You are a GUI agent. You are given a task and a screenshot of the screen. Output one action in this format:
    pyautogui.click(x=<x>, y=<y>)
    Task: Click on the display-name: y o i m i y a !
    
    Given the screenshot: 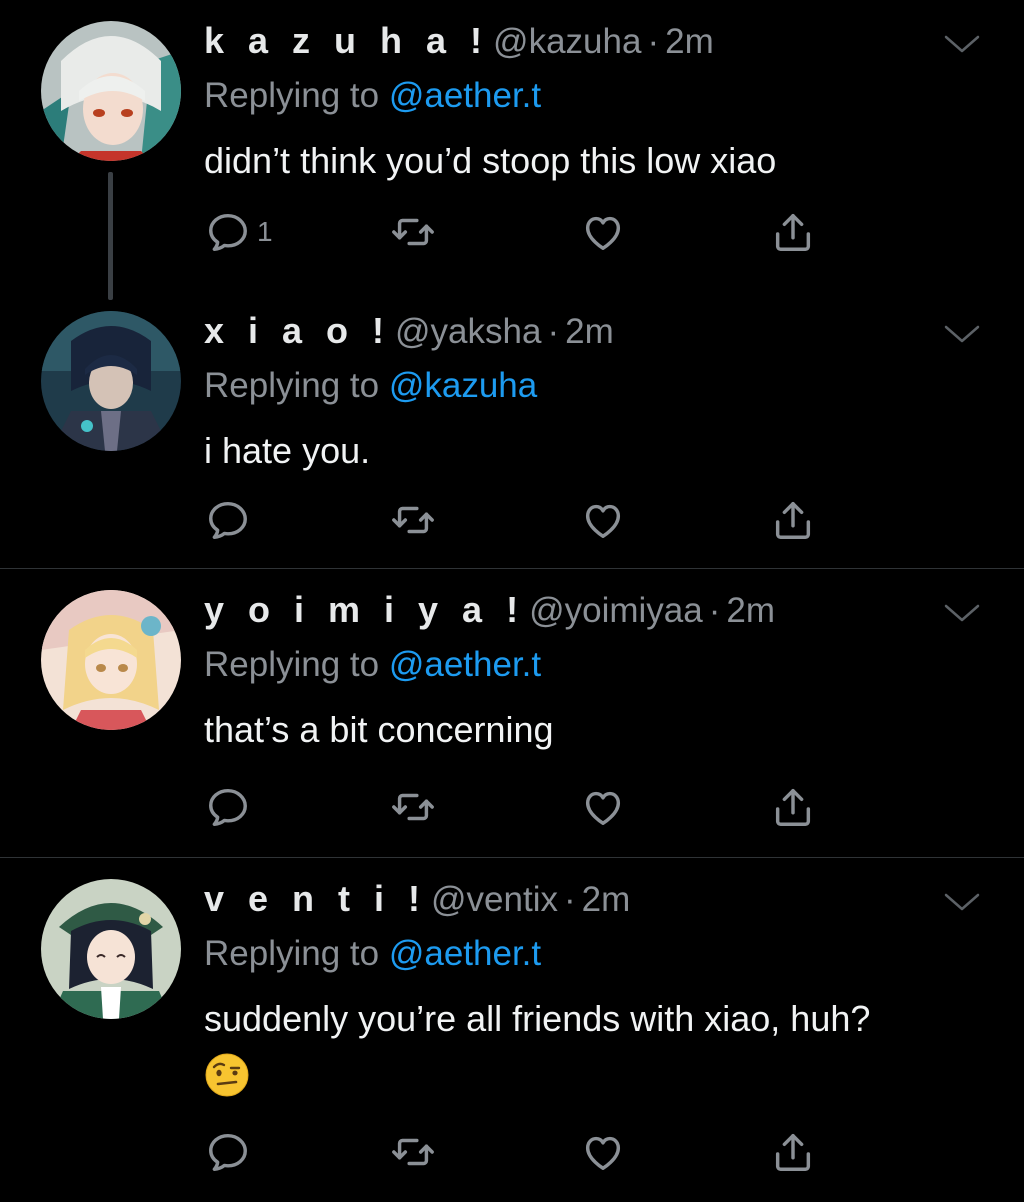 What is the action you would take?
    pyautogui.click(x=364, y=610)
    